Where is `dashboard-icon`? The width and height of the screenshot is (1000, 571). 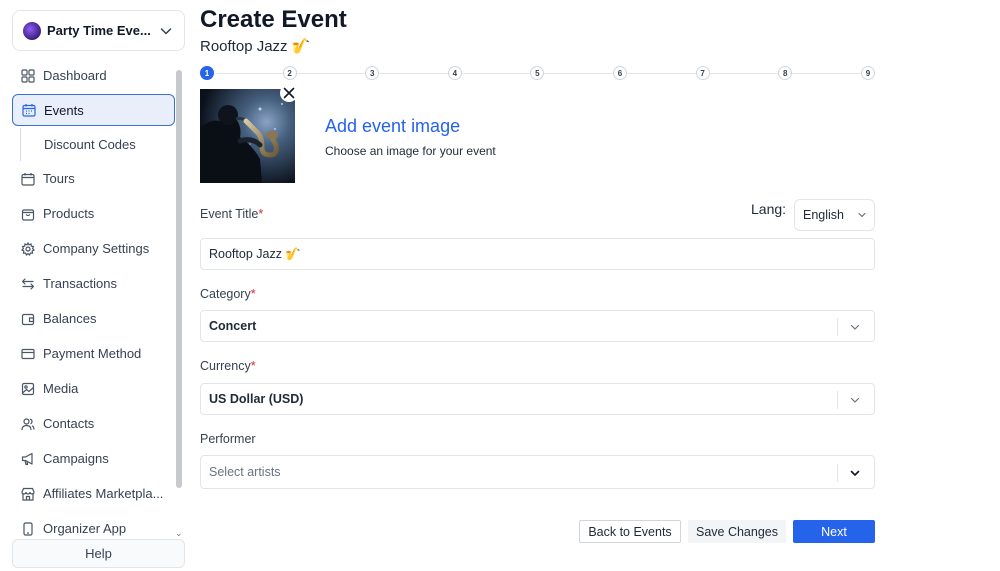
dashboard-icon is located at coordinates (28, 75).